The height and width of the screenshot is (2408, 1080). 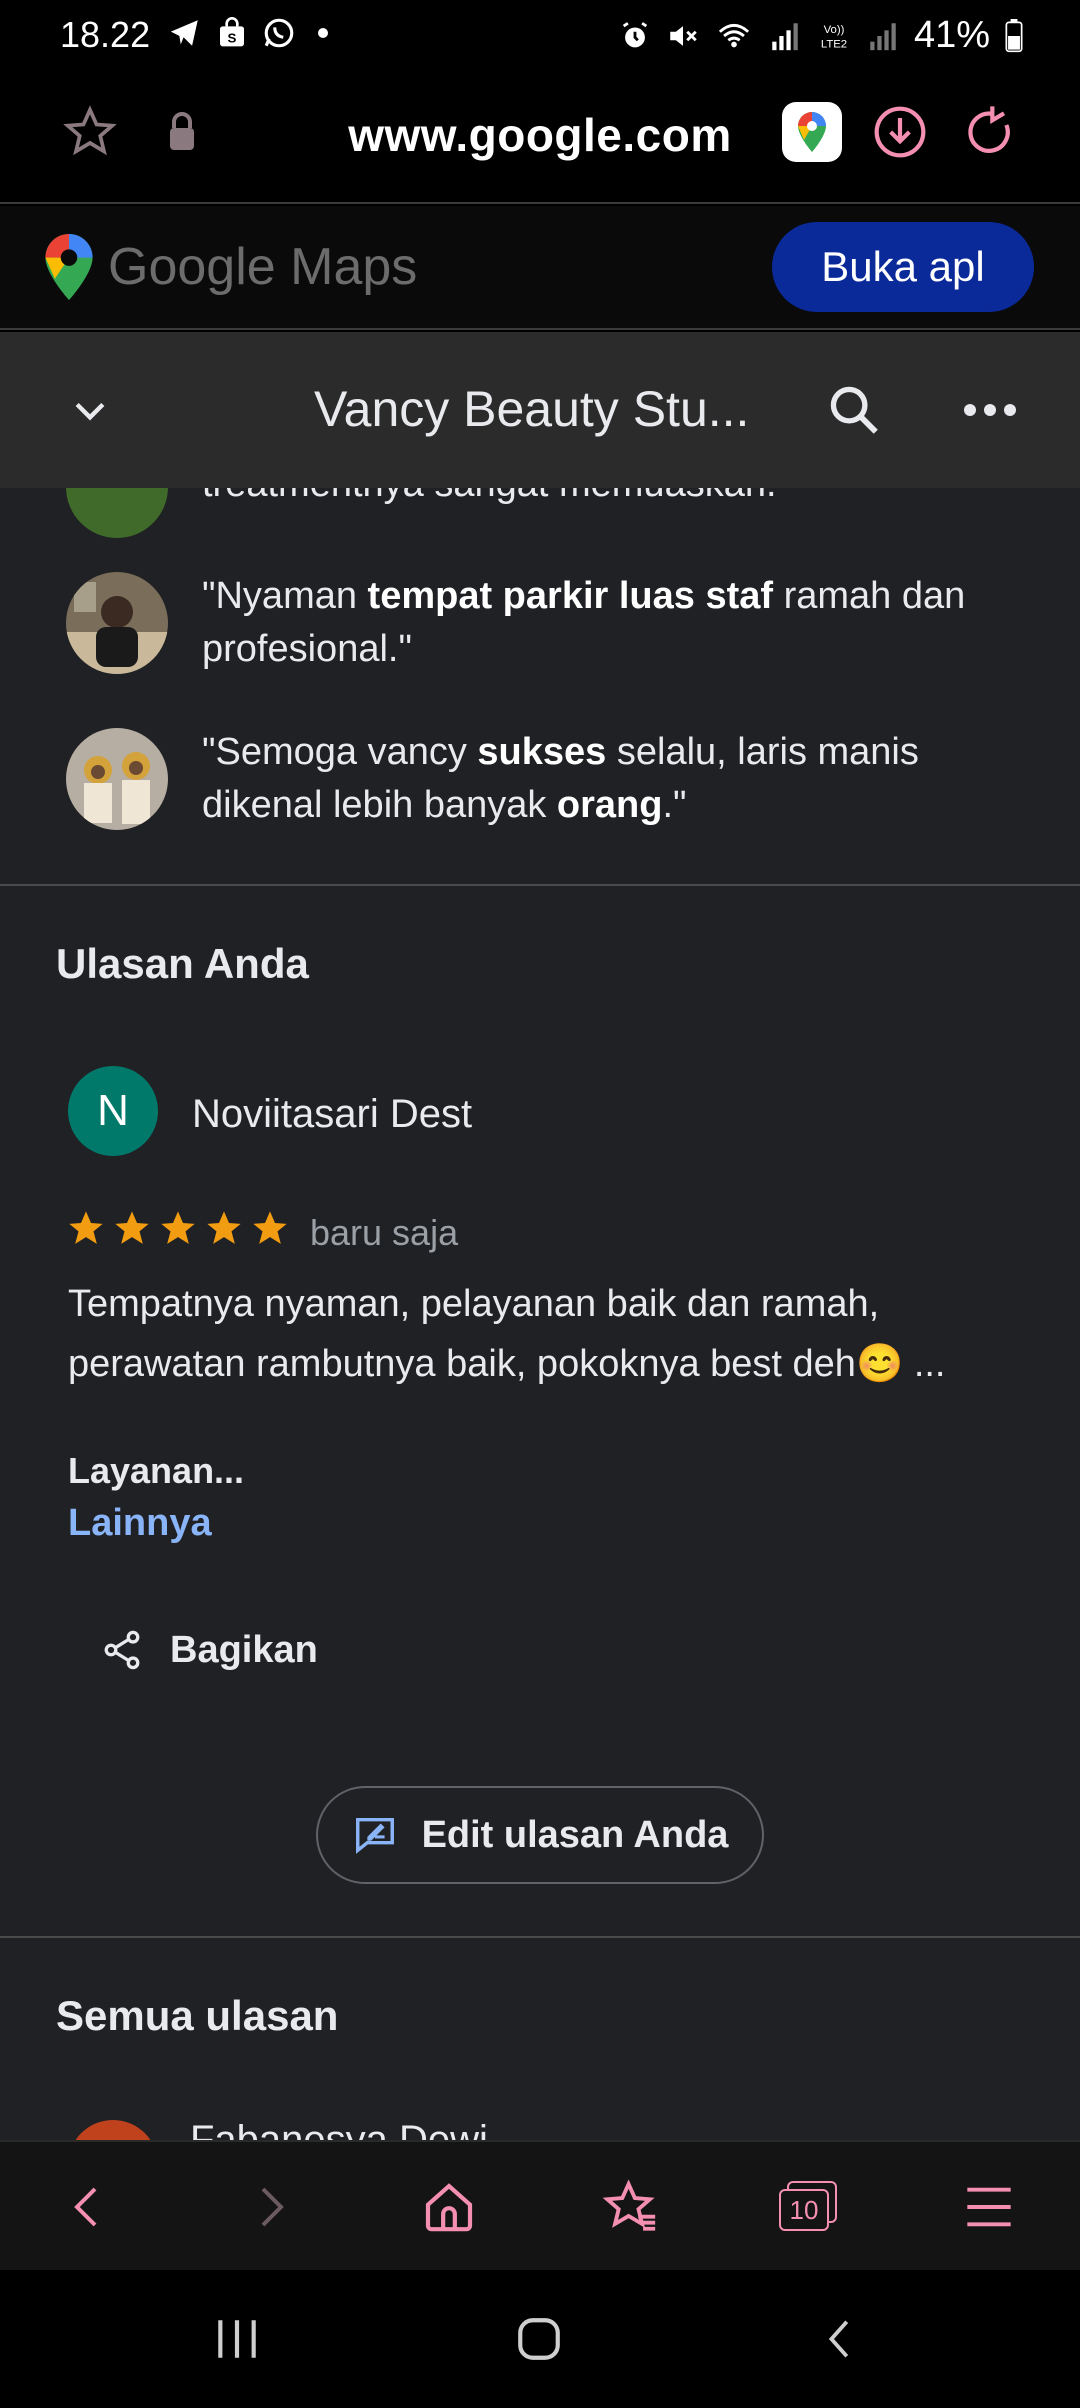 I want to click on tab-count: 10, so click(x=804, y=2210).